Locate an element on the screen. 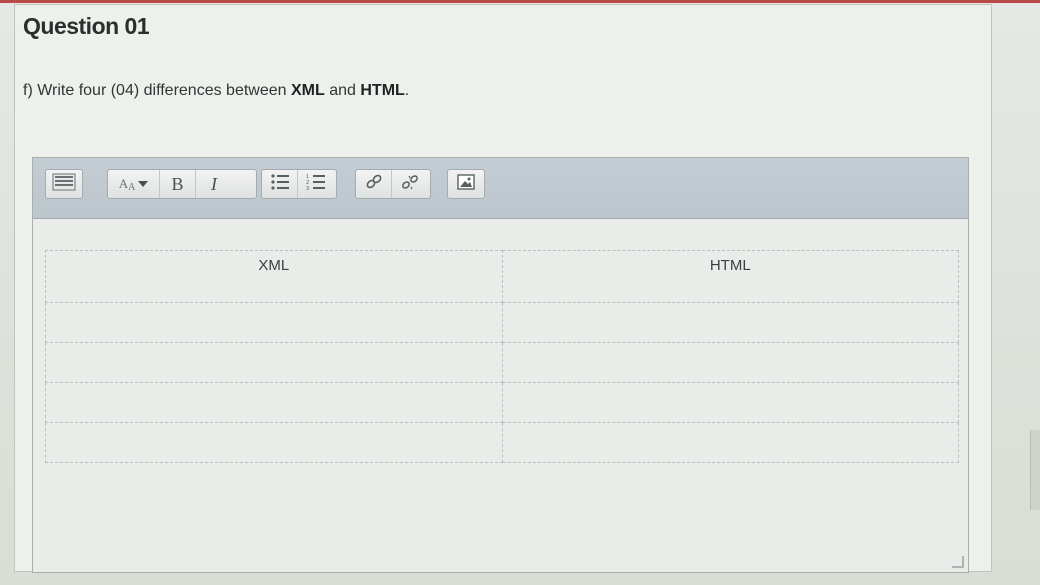  font-size-icon: AA is located at coordinates (127, 184).